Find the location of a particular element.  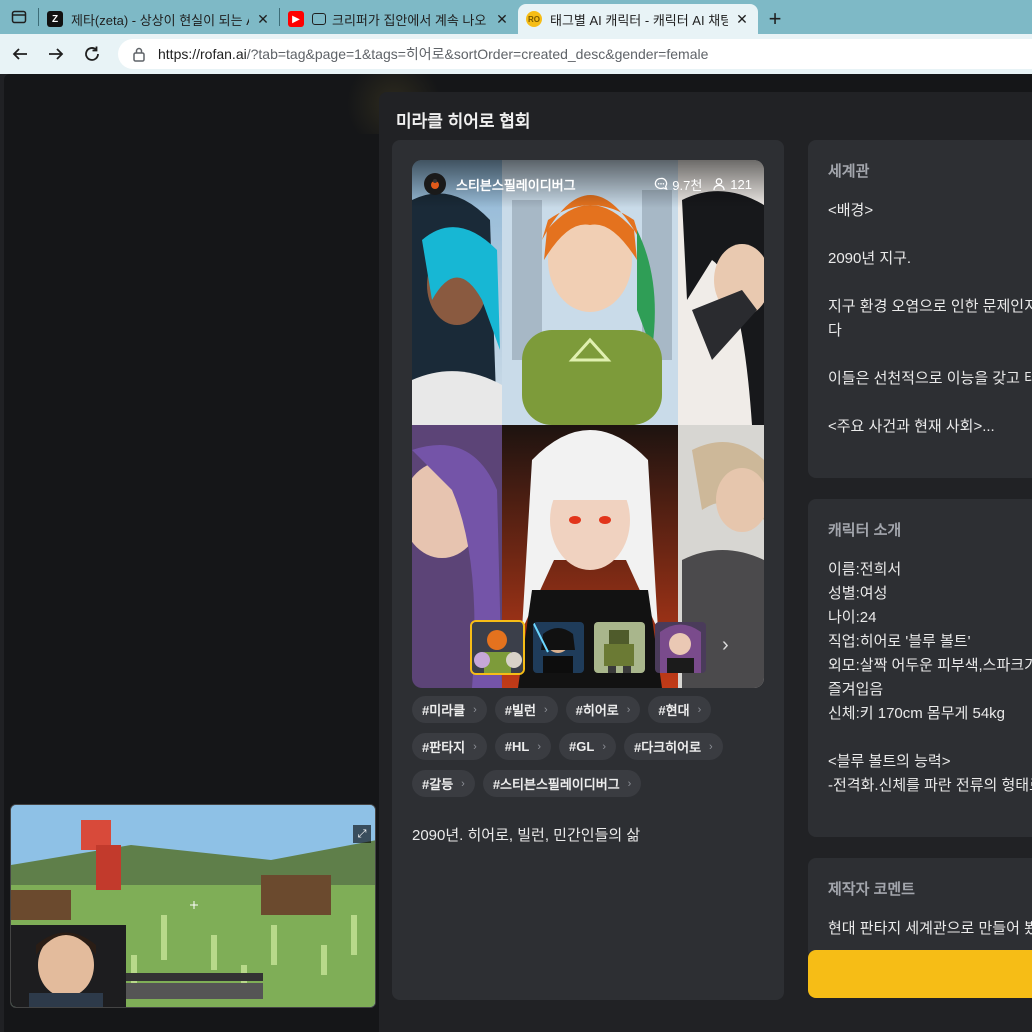

section-heading: 캐릭터 소개 is located at coordinates (865, 530).